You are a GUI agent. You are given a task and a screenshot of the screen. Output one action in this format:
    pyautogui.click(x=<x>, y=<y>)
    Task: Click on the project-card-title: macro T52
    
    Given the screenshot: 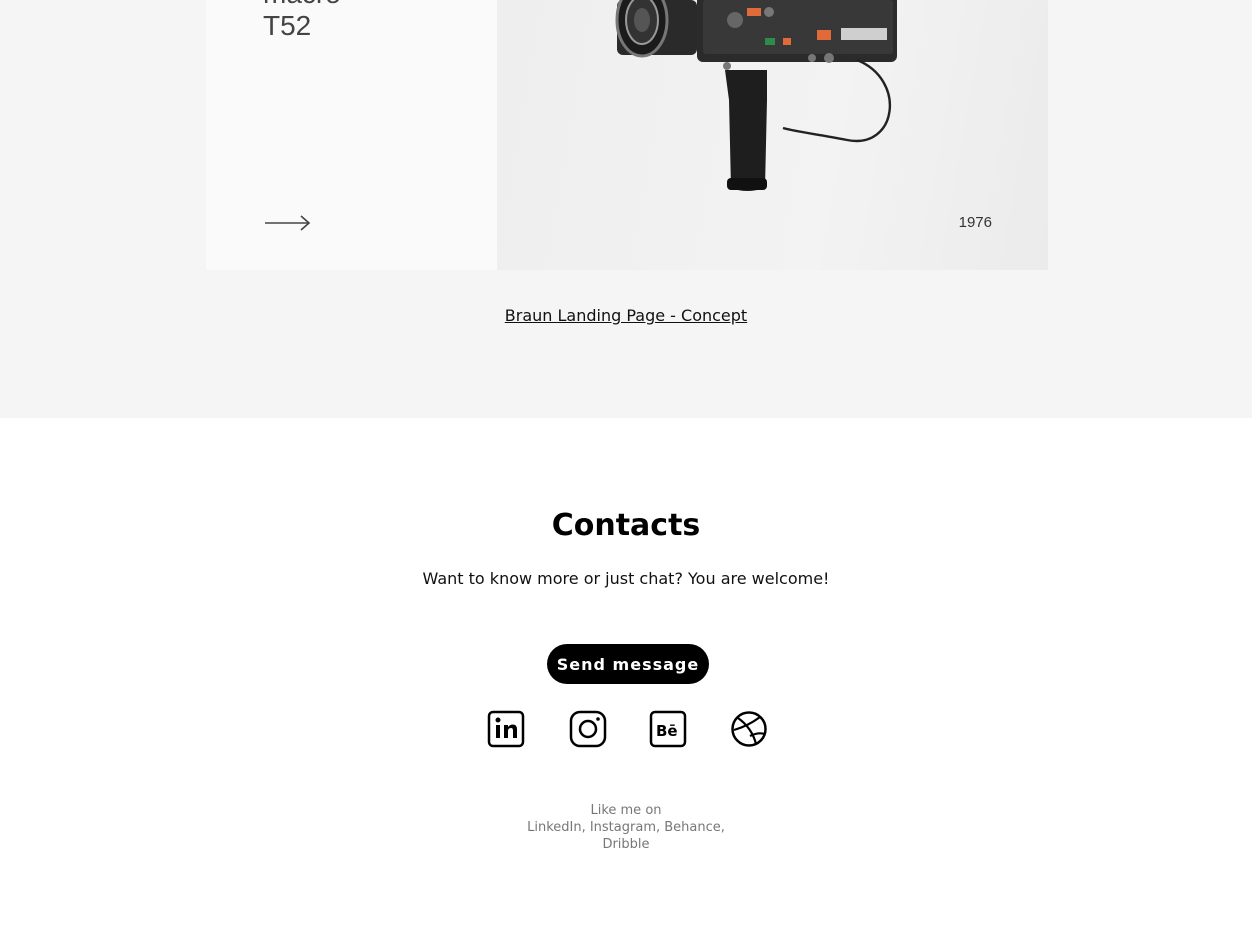 What is the action you would take?
    pyautogui.click(x=302, y=20)
    